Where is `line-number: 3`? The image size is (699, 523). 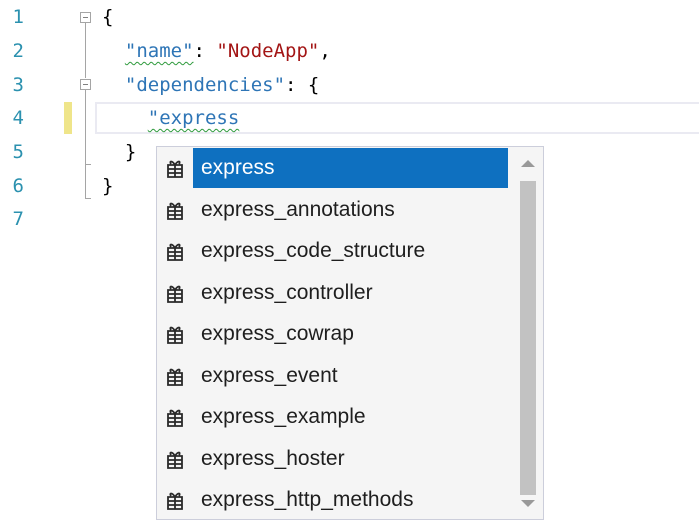
line-number: 3 is located at coordinates (18, 85).